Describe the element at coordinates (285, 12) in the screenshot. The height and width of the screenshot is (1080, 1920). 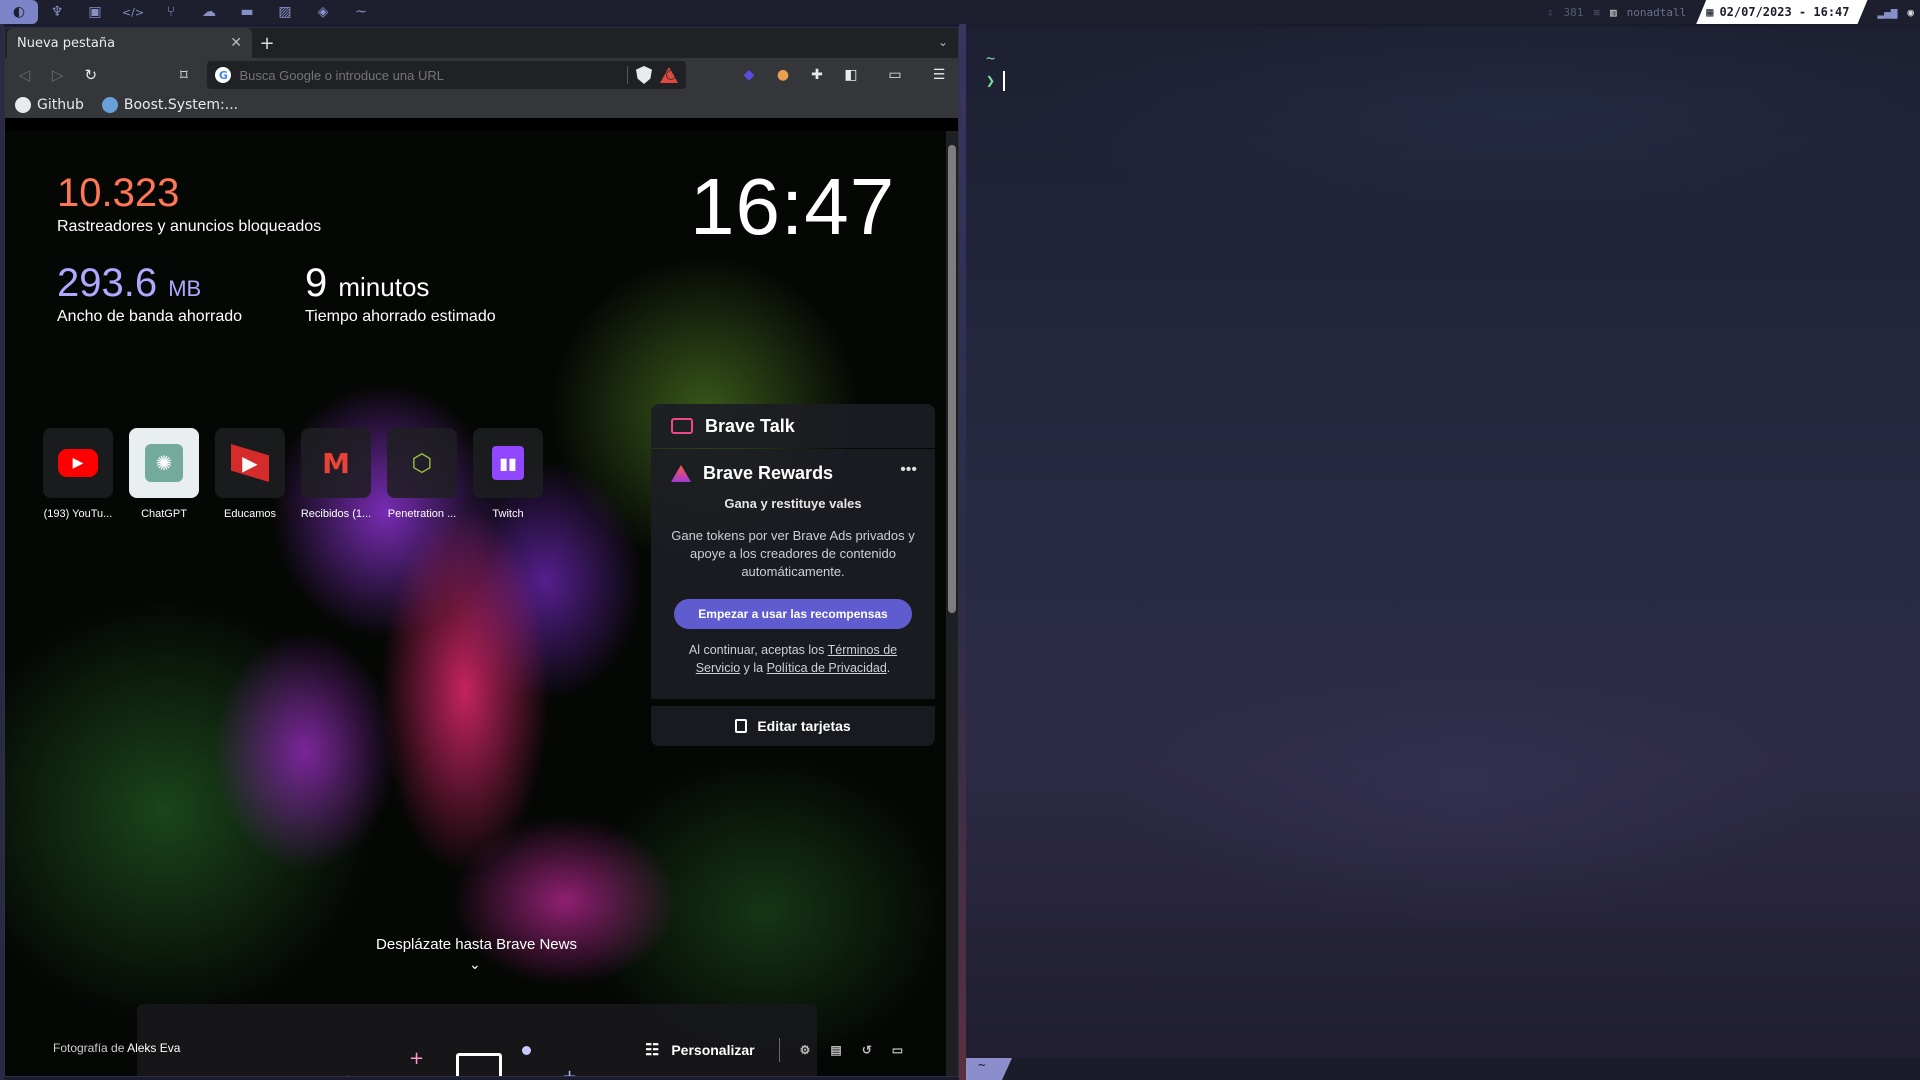
I see `workspace-image-icon: ▨` at that location.